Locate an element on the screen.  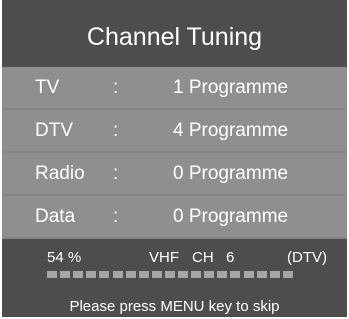
row-label: Data is located at coordinates (55, 216).